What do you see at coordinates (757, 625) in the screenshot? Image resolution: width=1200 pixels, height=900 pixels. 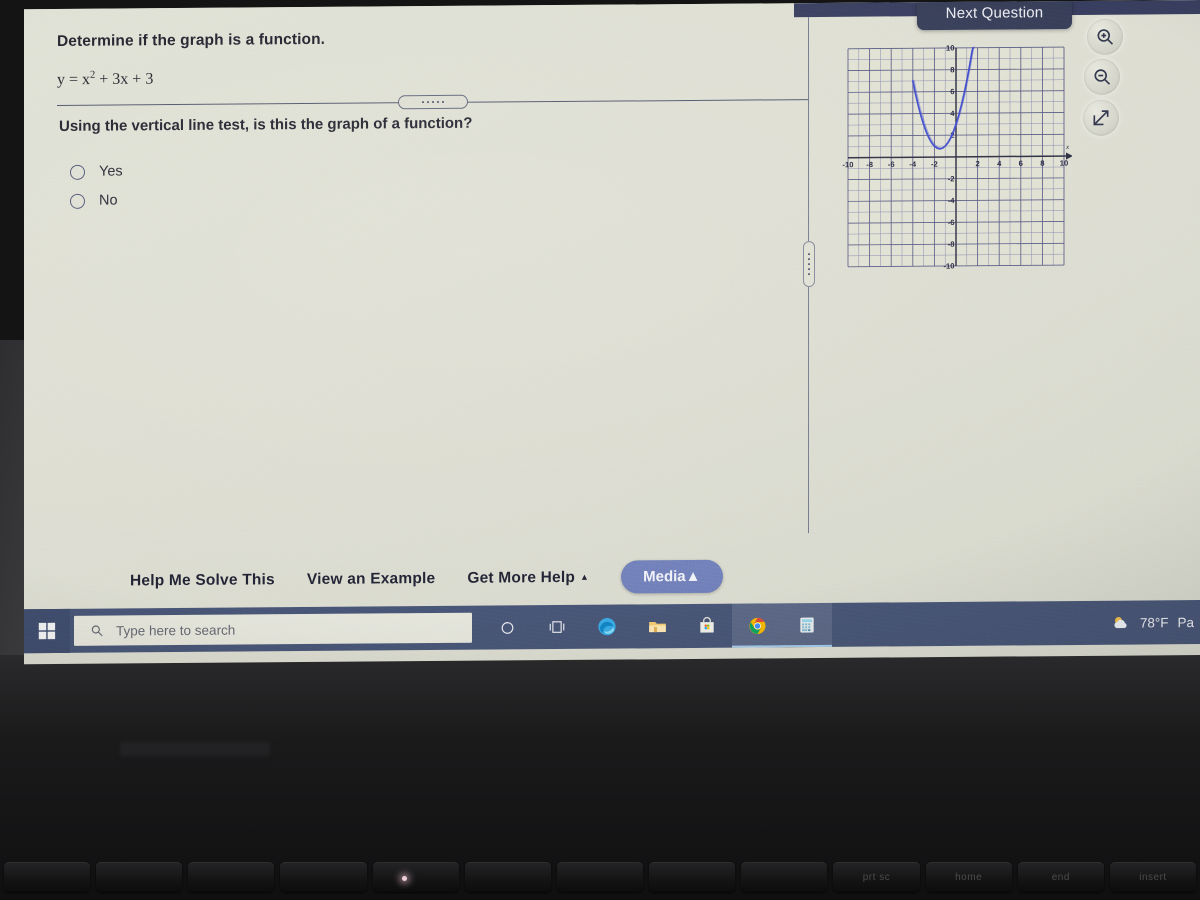 I see `chrome-browser-icon` at bounding box center [757, 625].